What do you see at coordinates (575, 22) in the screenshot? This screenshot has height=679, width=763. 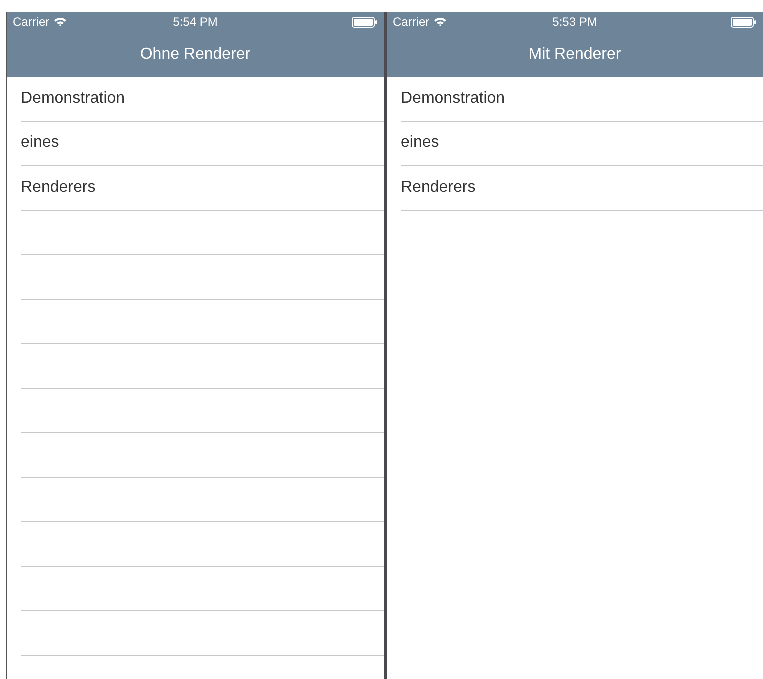 I see `status-time: 5:53 PM` at bounding box center [575, 22].